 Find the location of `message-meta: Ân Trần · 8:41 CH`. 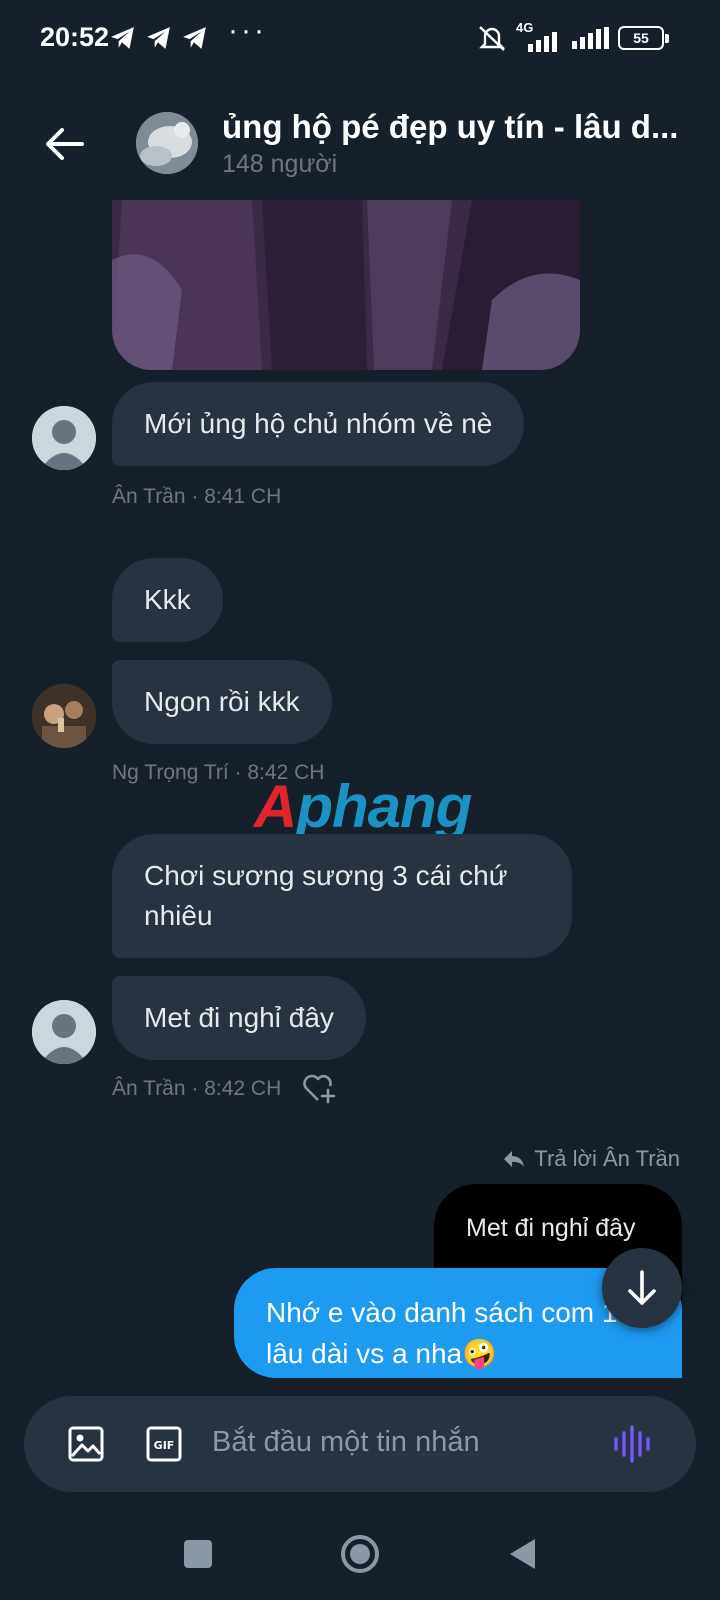

message-meta: Ân Trần · 8:41 CH is located at coordinates (197, 496).